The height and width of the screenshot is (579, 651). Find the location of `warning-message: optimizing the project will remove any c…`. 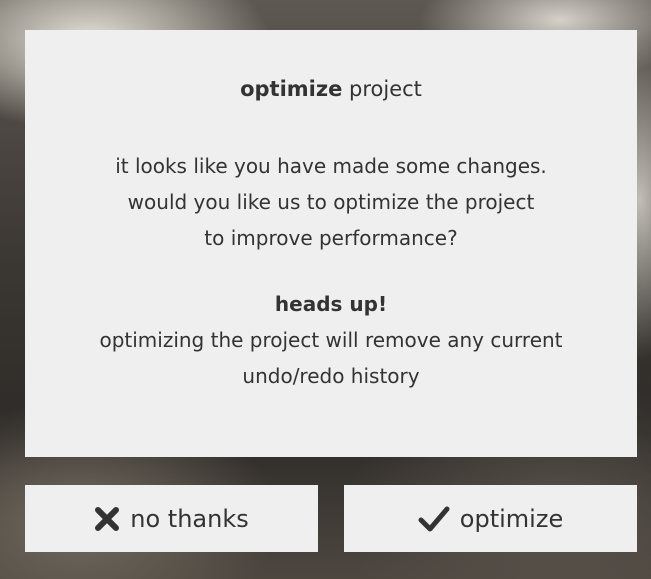

warning-message: optimizing the project will remove any c… is located at coordinates (331, 358).